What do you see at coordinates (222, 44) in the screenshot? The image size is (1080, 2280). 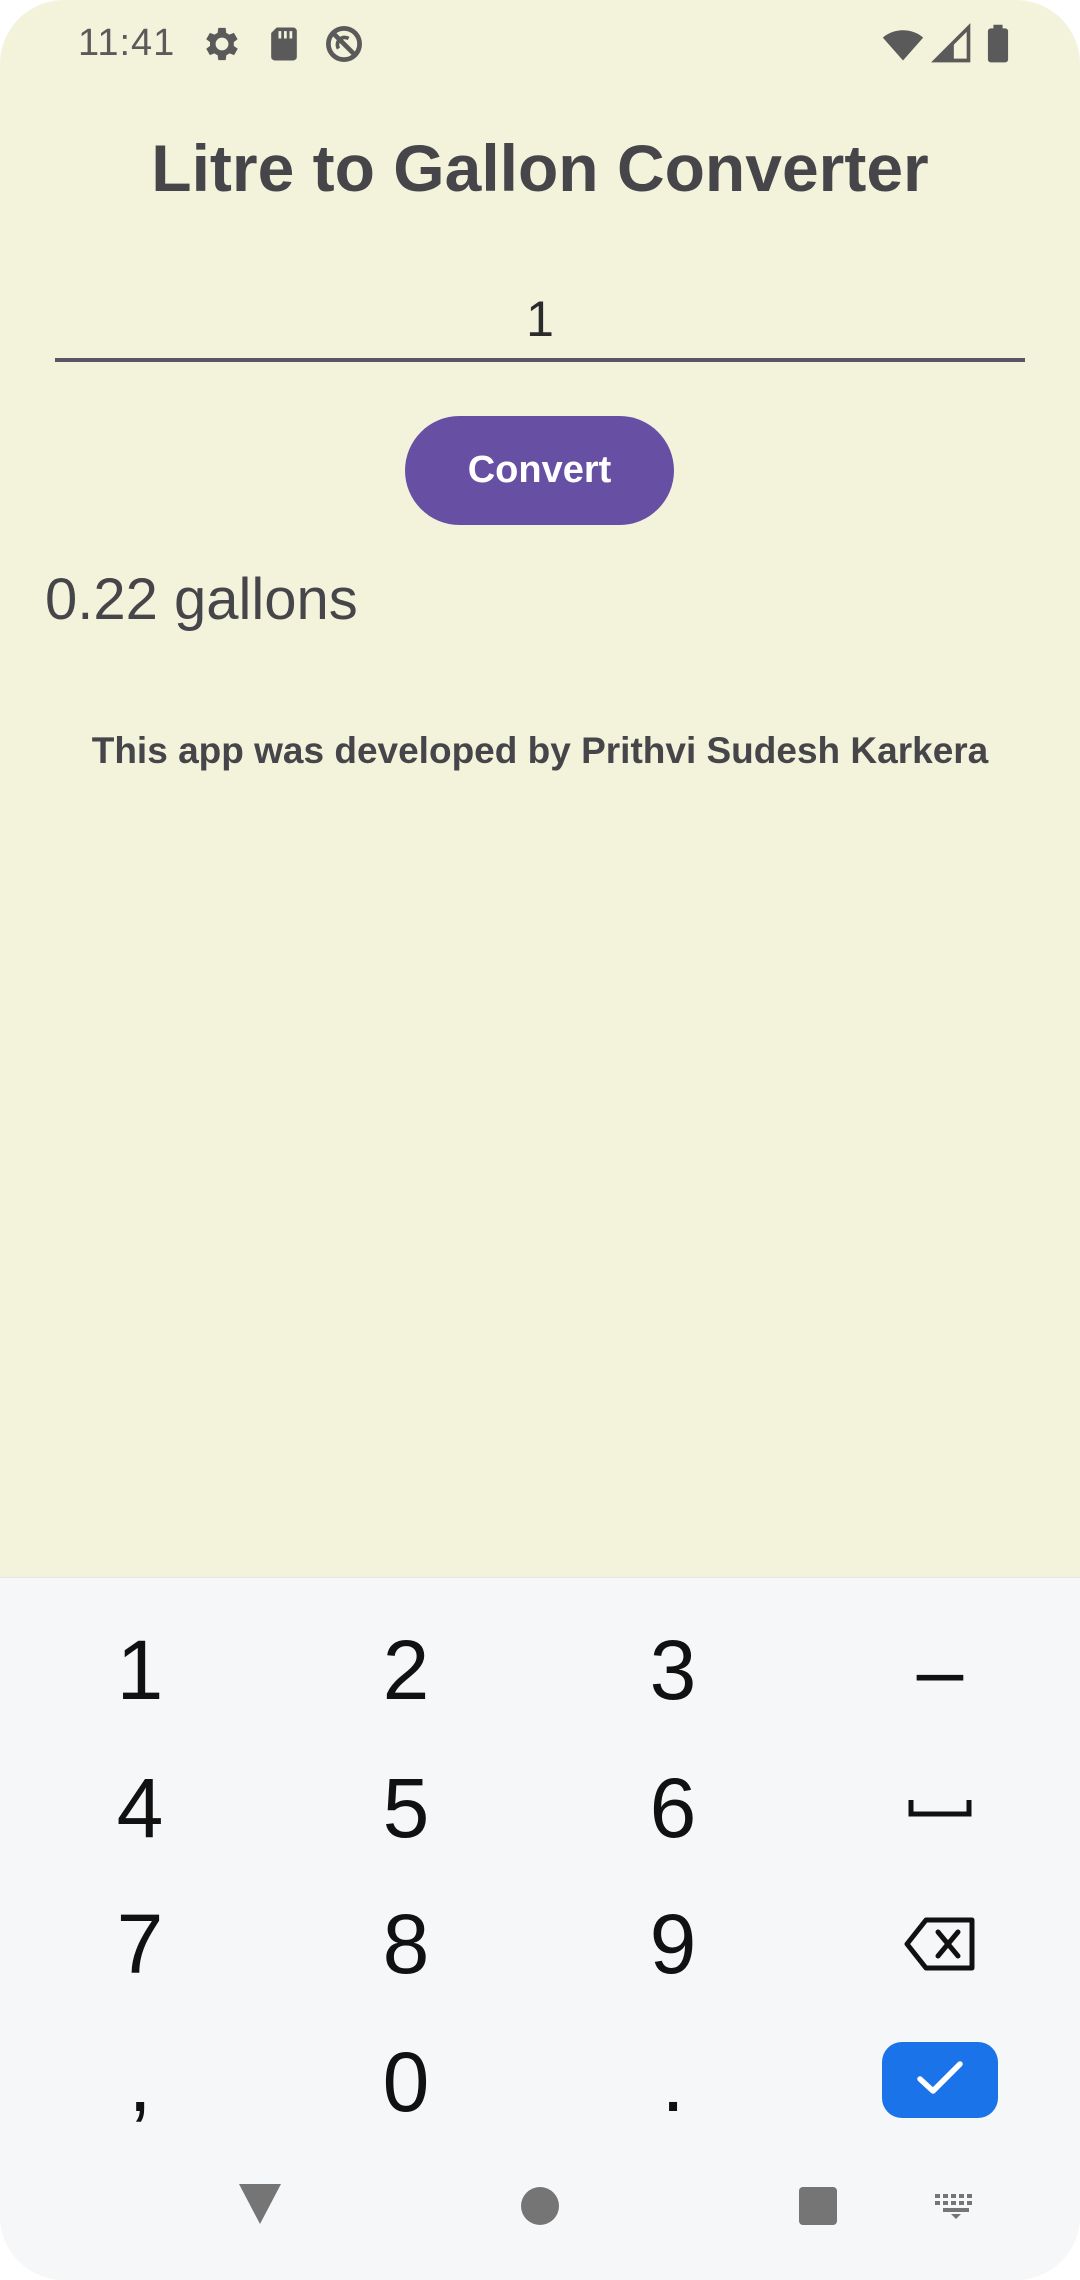 I see `gear-icon` at bounding box center [222, 44].